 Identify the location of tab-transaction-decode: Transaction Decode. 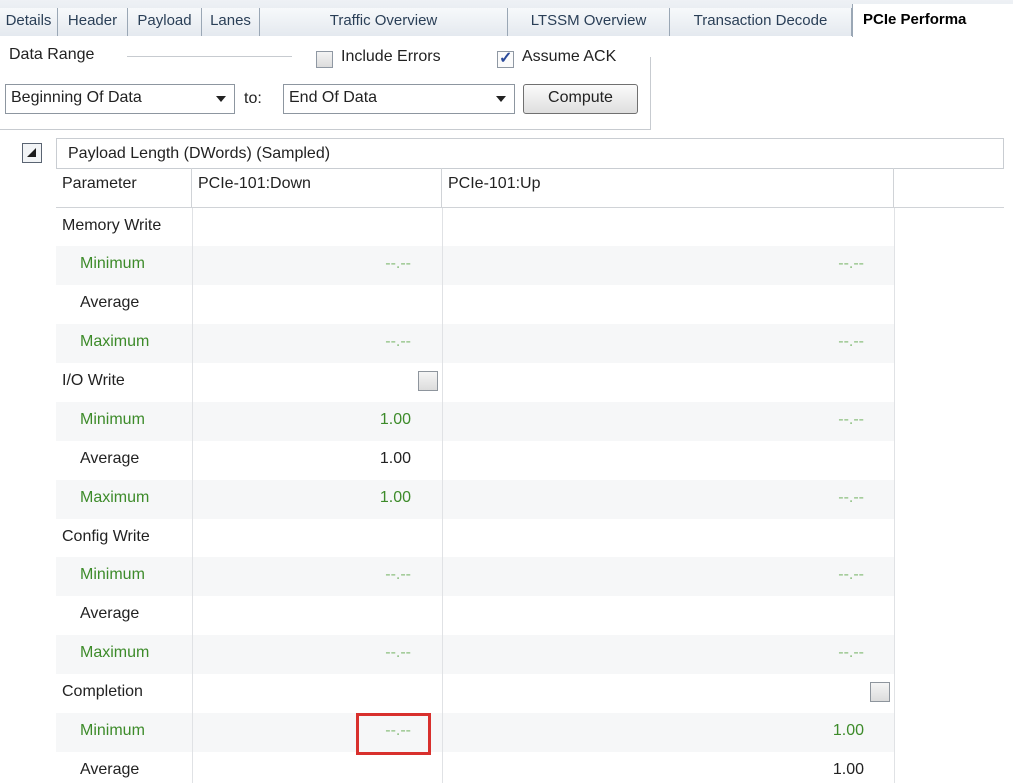
(761, 22).